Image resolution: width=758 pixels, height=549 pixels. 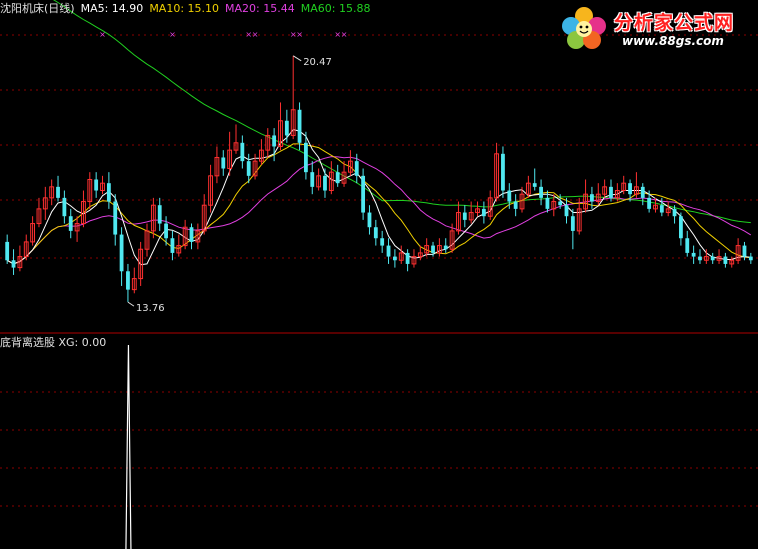 What do you see at coordinates (131, 304) in the screenshot?
I see `low-pointer` at bounding box center [131, 304].